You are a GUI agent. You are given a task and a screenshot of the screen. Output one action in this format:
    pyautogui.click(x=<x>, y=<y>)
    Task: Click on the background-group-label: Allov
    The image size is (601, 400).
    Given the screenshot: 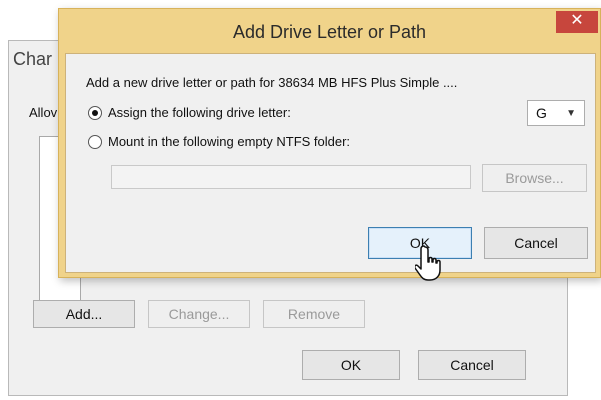 What is the action you would take?
    pyautogui.click(x=43, y=112)
    